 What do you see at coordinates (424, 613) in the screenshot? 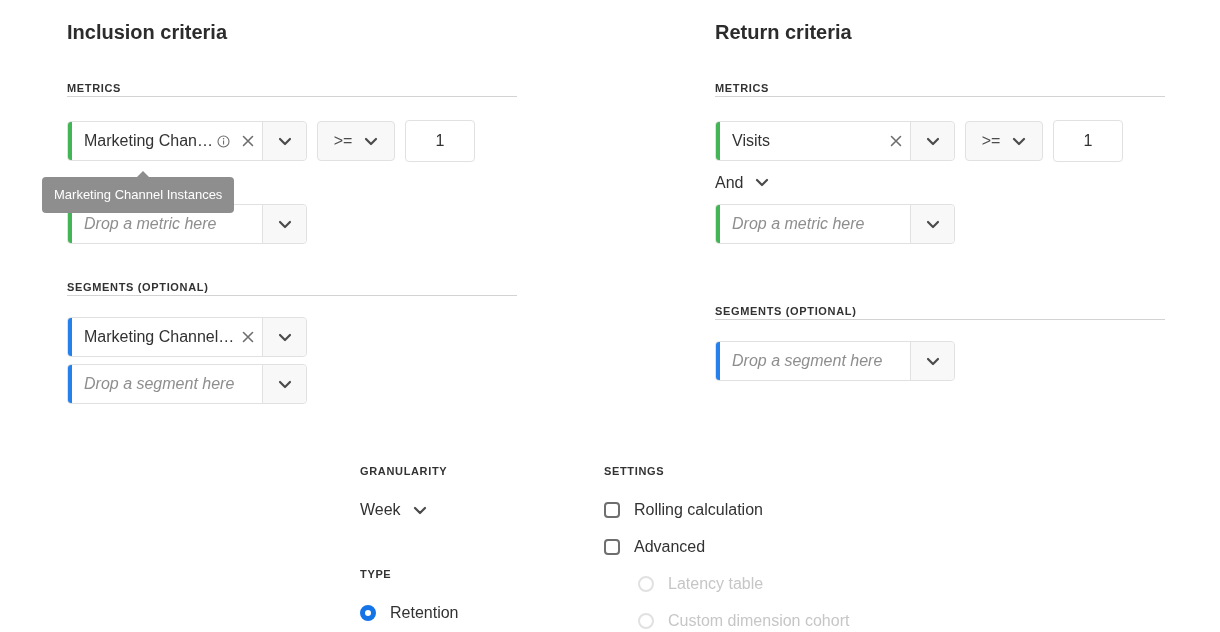
I see `radio-label: Retention` at bounding box center [424, 613].